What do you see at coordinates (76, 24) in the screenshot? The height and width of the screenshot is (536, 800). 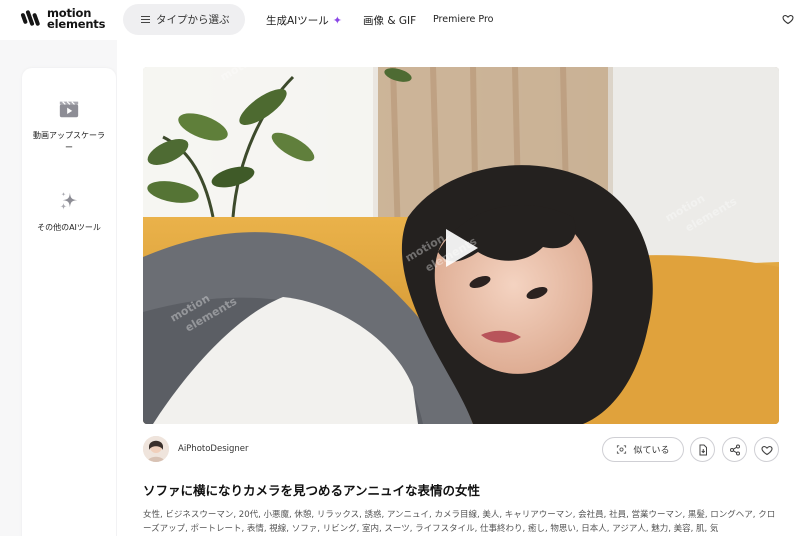 I see `logo-text-line2: elements` at bounding box center [76, 24].